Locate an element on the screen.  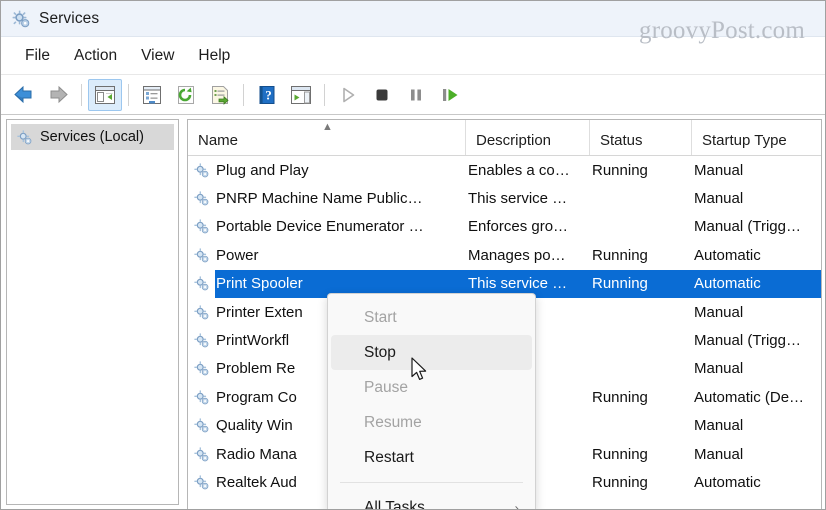
tree-item-label: Services (Local) is located at coordinates (92, 137).